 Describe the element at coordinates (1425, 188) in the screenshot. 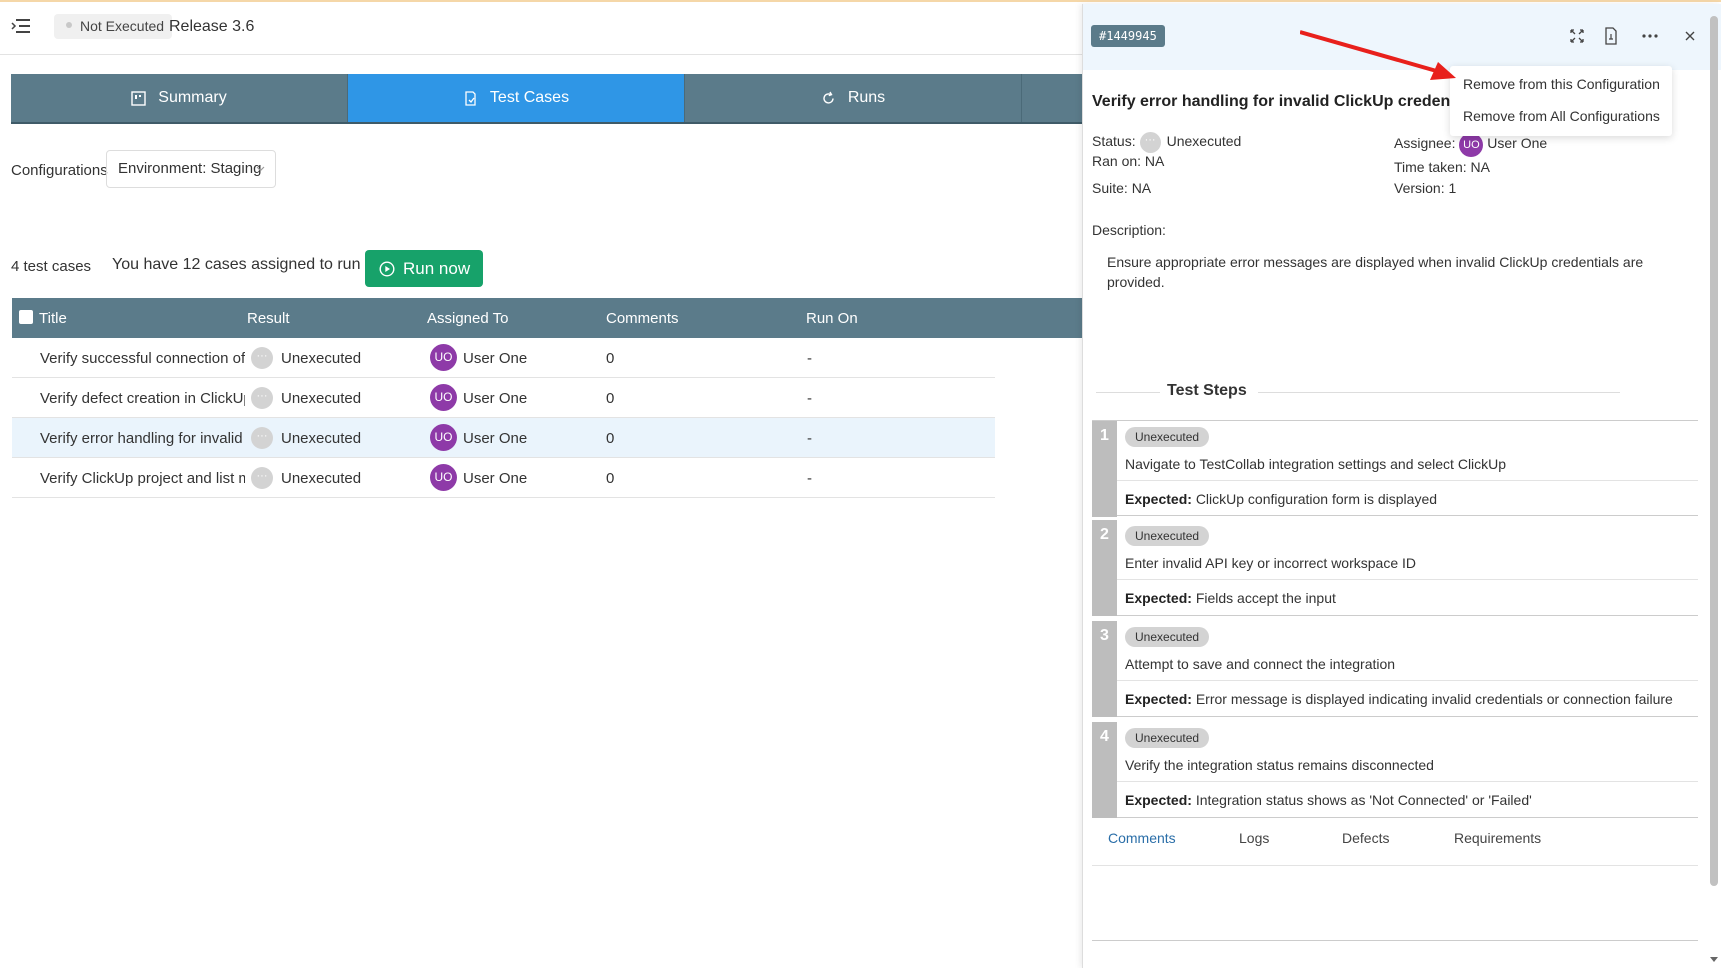

I see `version-field: Version: 1` at that location.